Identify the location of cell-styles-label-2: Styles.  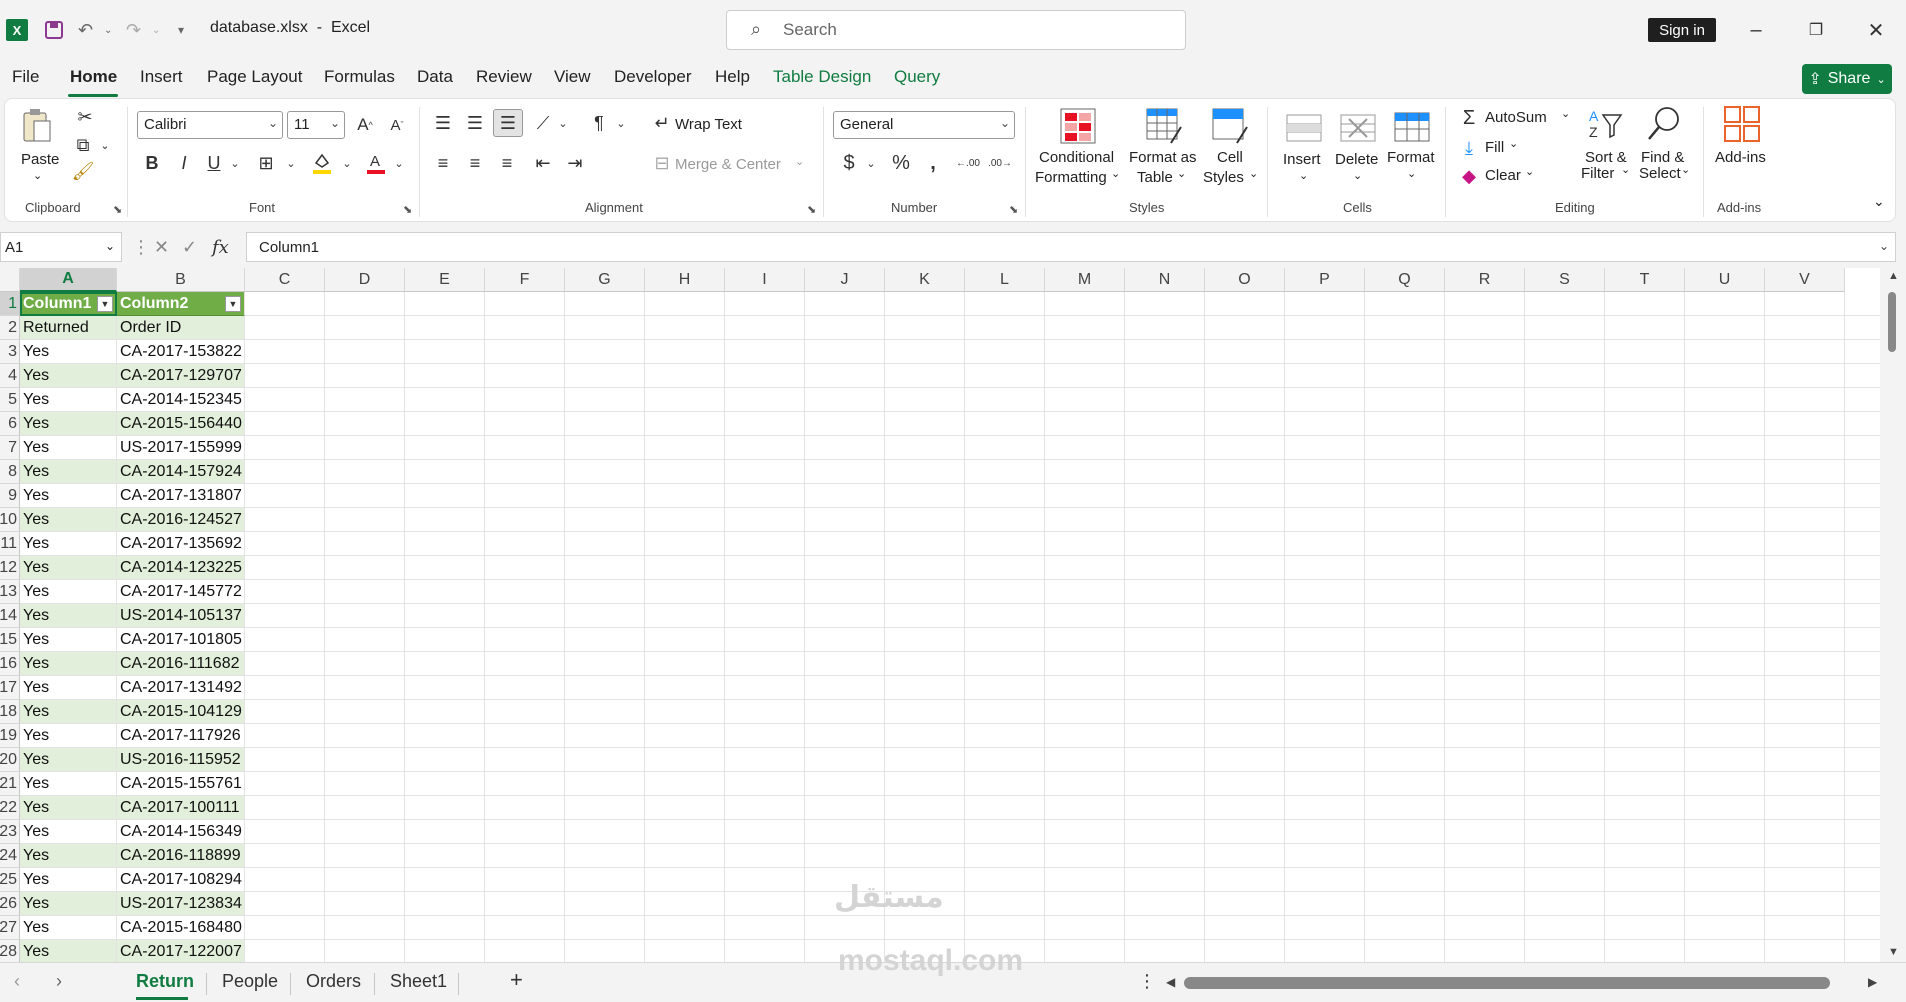
(1223, 177).